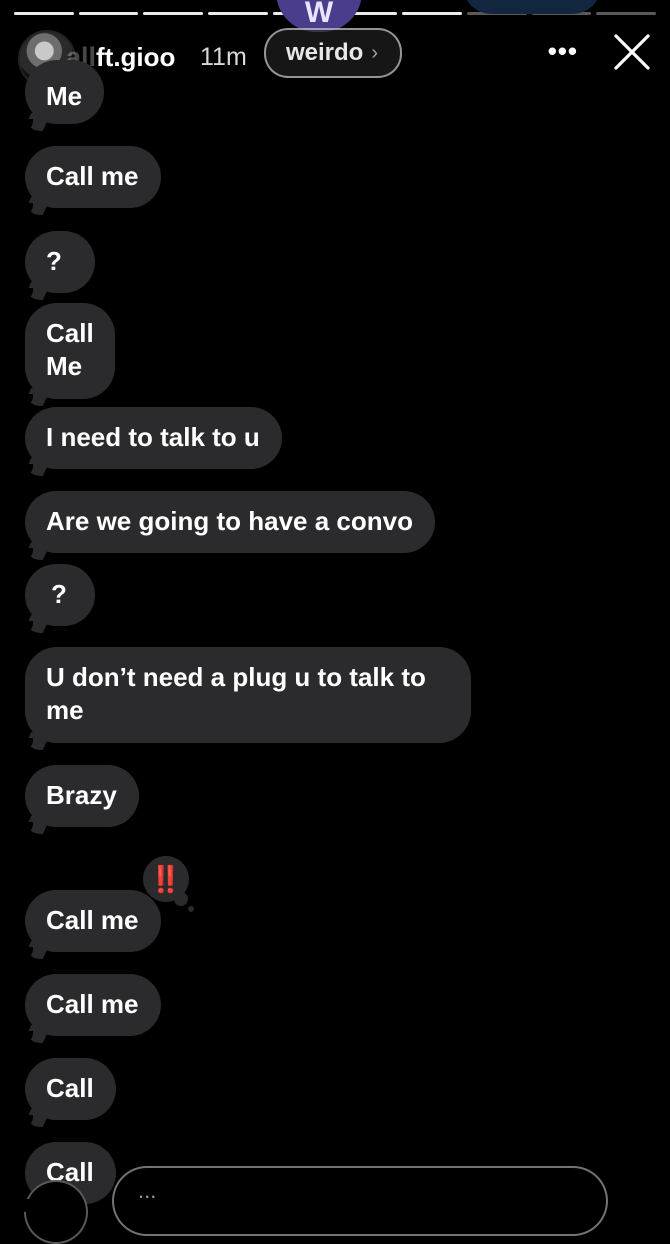 This screenshot has width=670, height=1244. I want to click on double-exclamation-icon: ‼️, so click(166, 878).